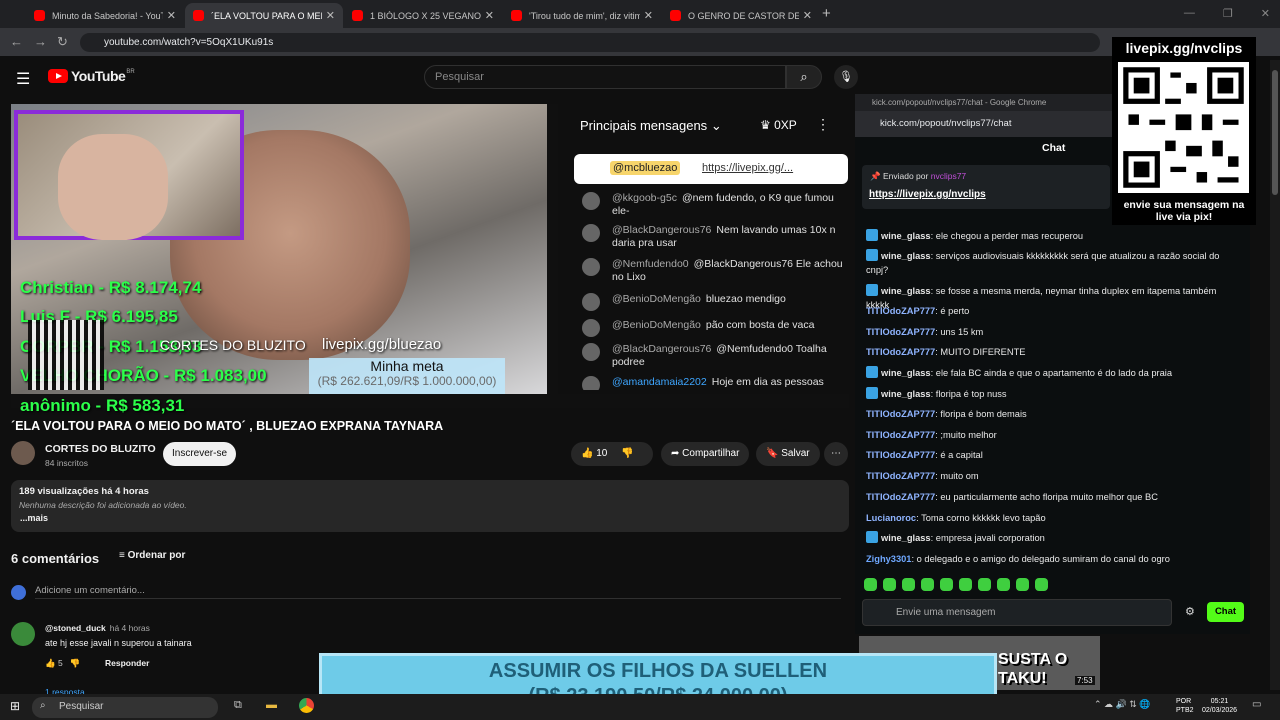 The width and height of the screenshot is (1280, 720). I want to click on save-button: 🔖 Salvar, so click(788, 454).